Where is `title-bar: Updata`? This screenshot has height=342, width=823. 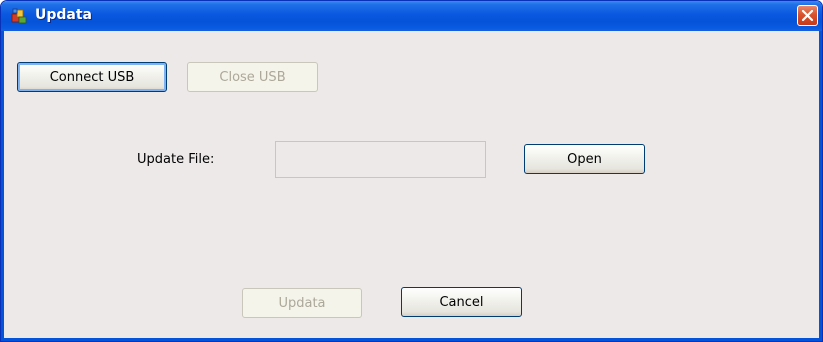
title-bar: Updata is located at coordinates (411, 16).